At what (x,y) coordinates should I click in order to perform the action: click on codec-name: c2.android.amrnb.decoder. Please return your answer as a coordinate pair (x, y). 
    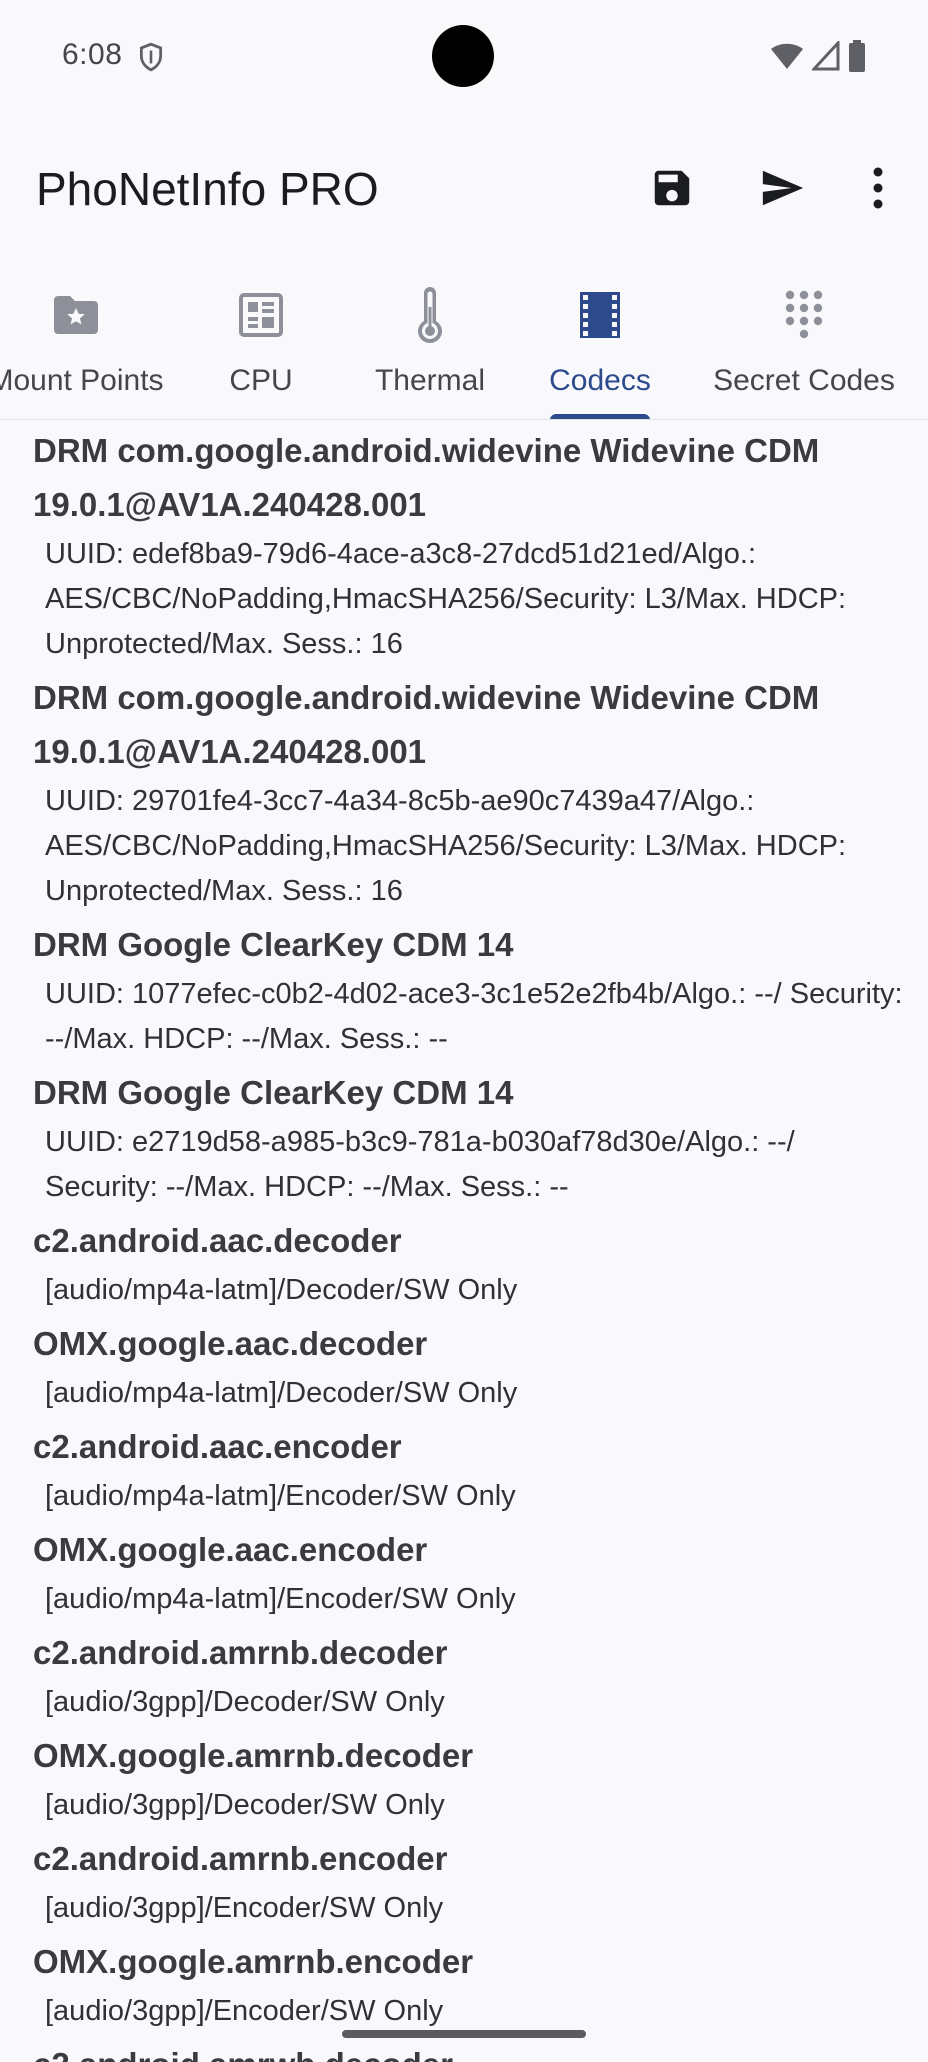
    Looking at the image, I should click on (240, 1652).